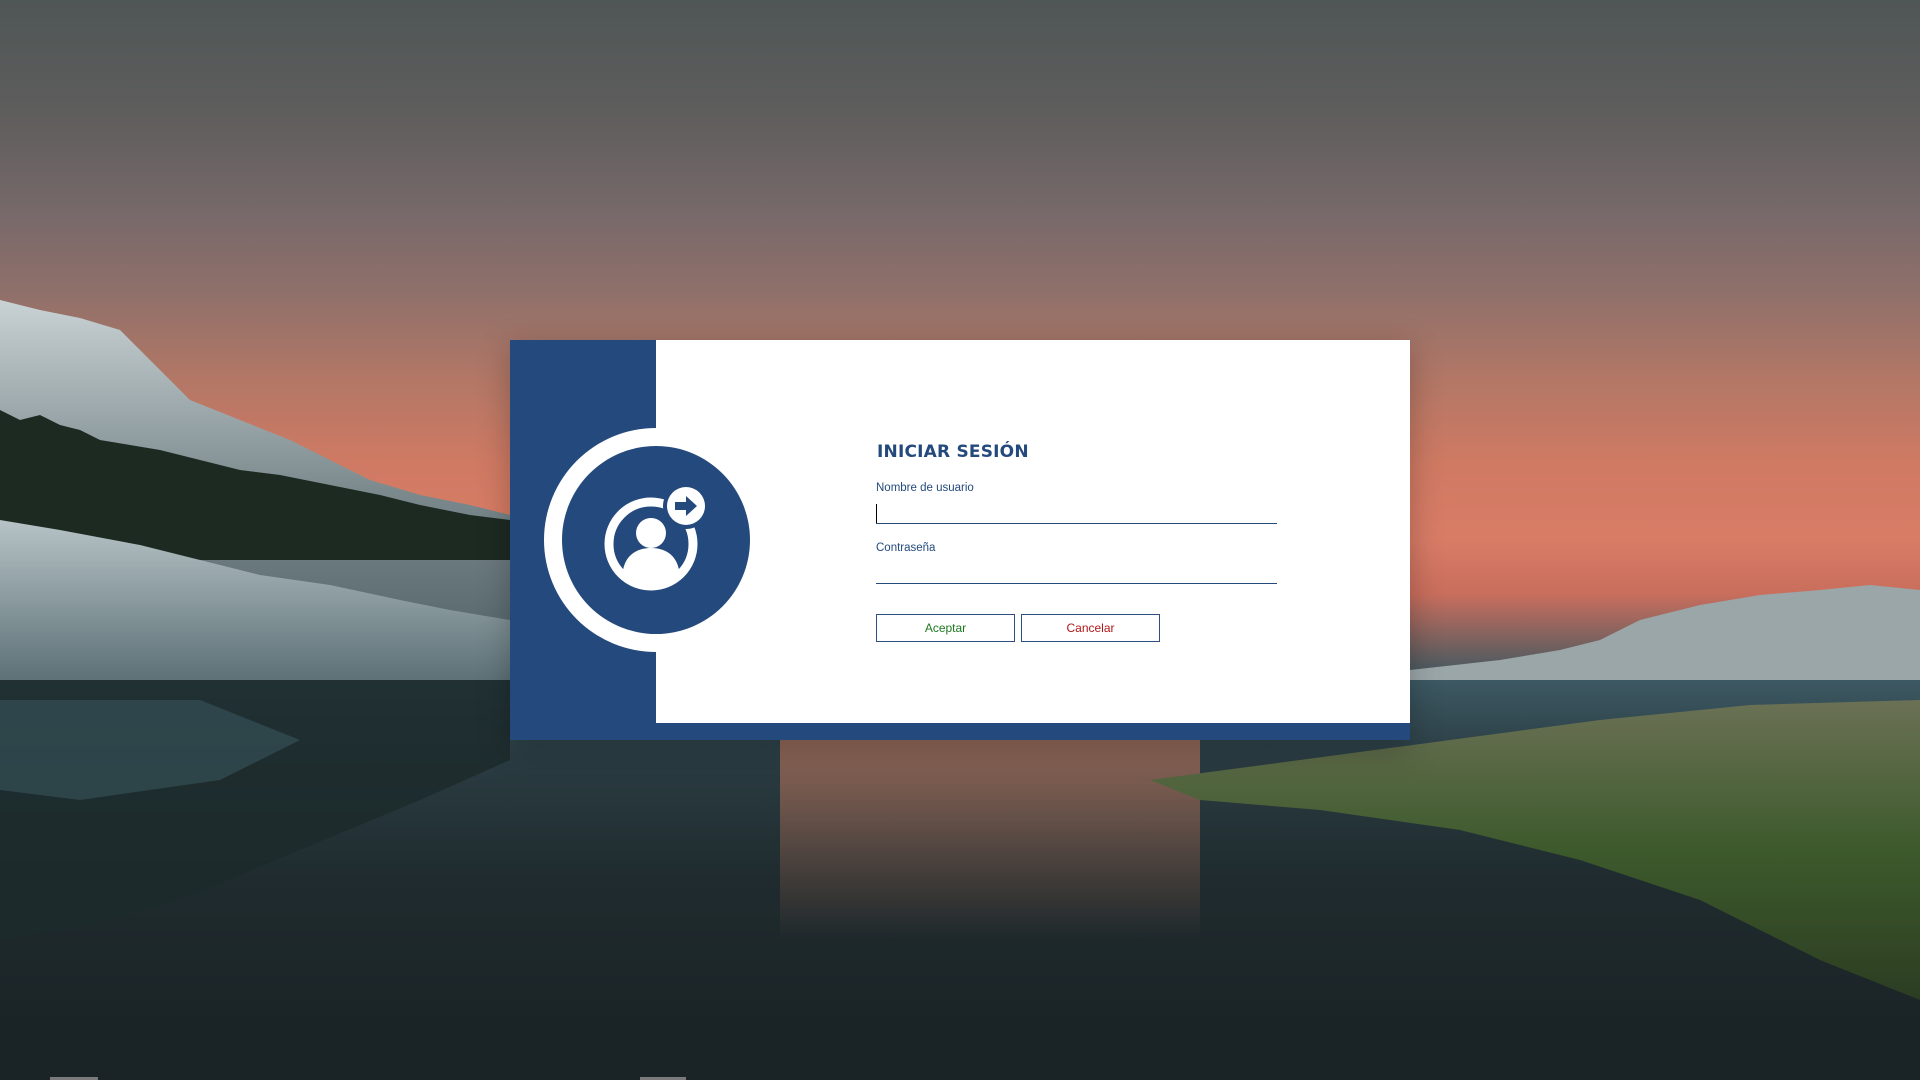 The image size is (1920, 1080). I want to click on avatar-ring, so click(656, 540).